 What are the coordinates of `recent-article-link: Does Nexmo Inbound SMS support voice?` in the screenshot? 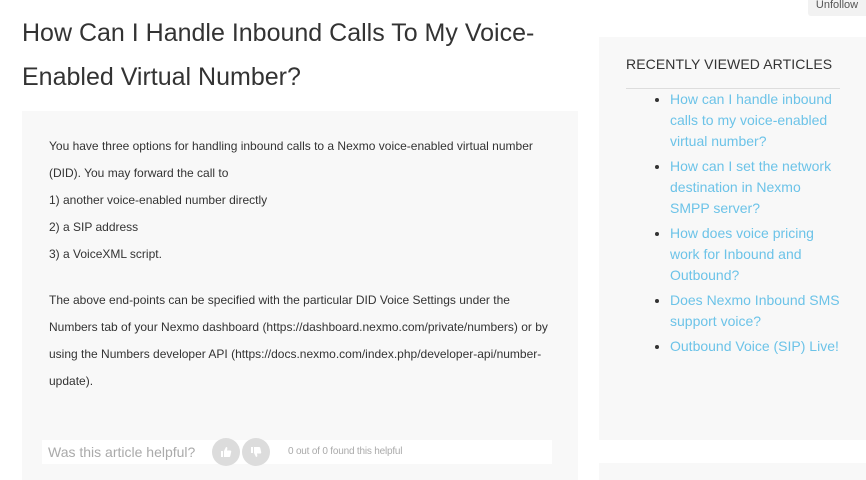 It's located at (755, 310).